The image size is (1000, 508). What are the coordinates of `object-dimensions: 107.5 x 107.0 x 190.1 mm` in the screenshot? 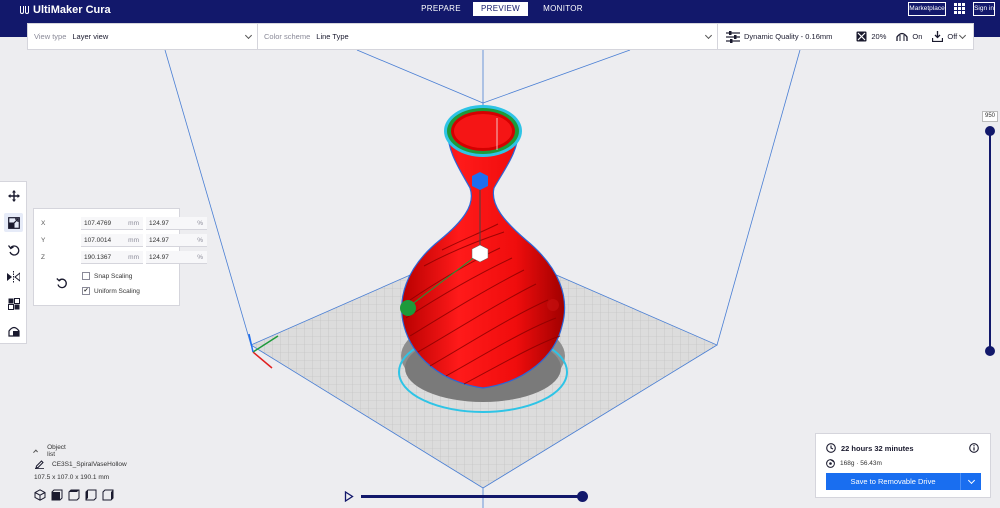 It's located at (72, 477).